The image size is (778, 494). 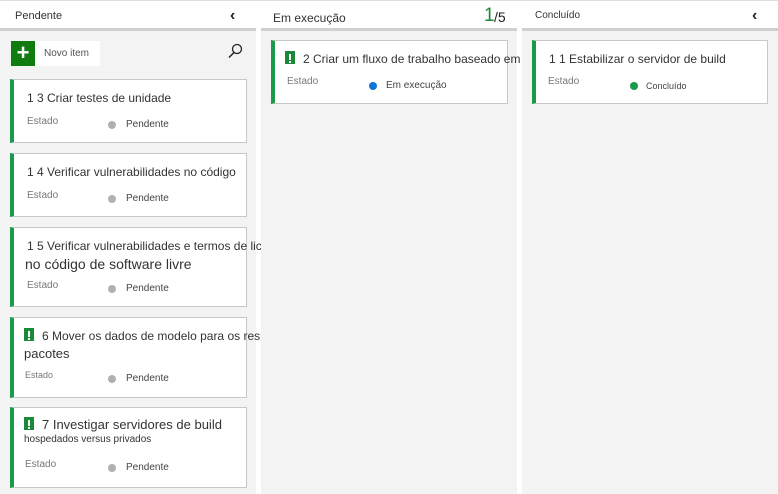 What do you see at coordinates (39, 16) in the screenshot?
I see `column-title: Pendente` at bounding box center [39, 16].